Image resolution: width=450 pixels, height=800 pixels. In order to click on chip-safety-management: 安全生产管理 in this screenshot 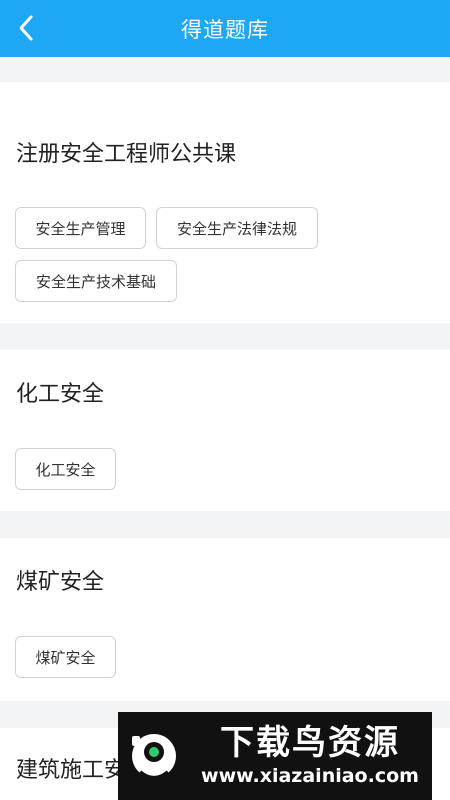, I will do `click(80, 228)`.